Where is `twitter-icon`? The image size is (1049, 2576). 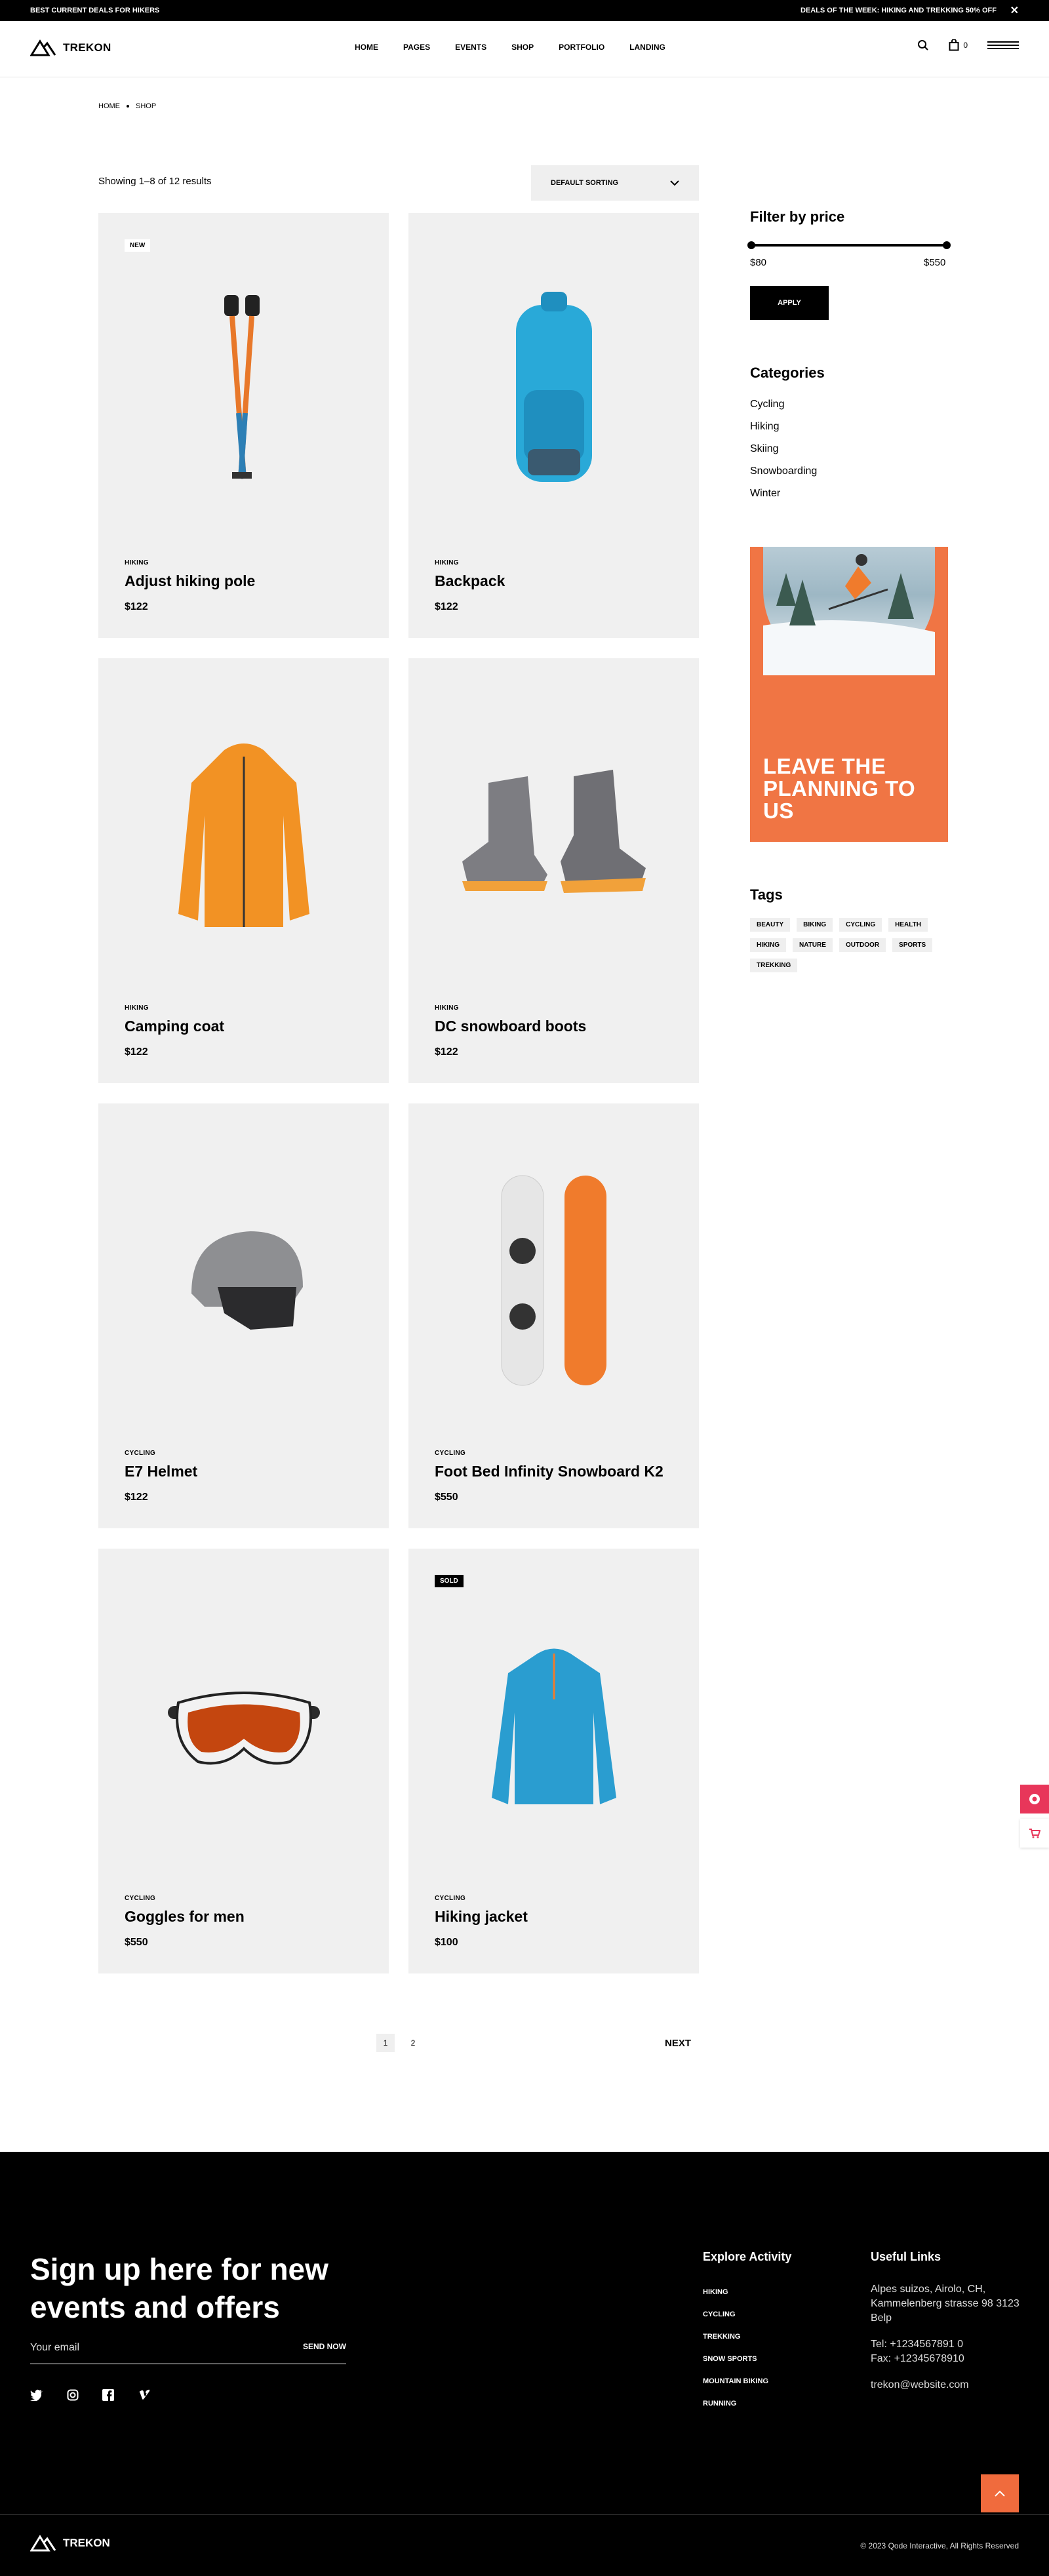 twitter-icon is located at coordinates (36, 2395).